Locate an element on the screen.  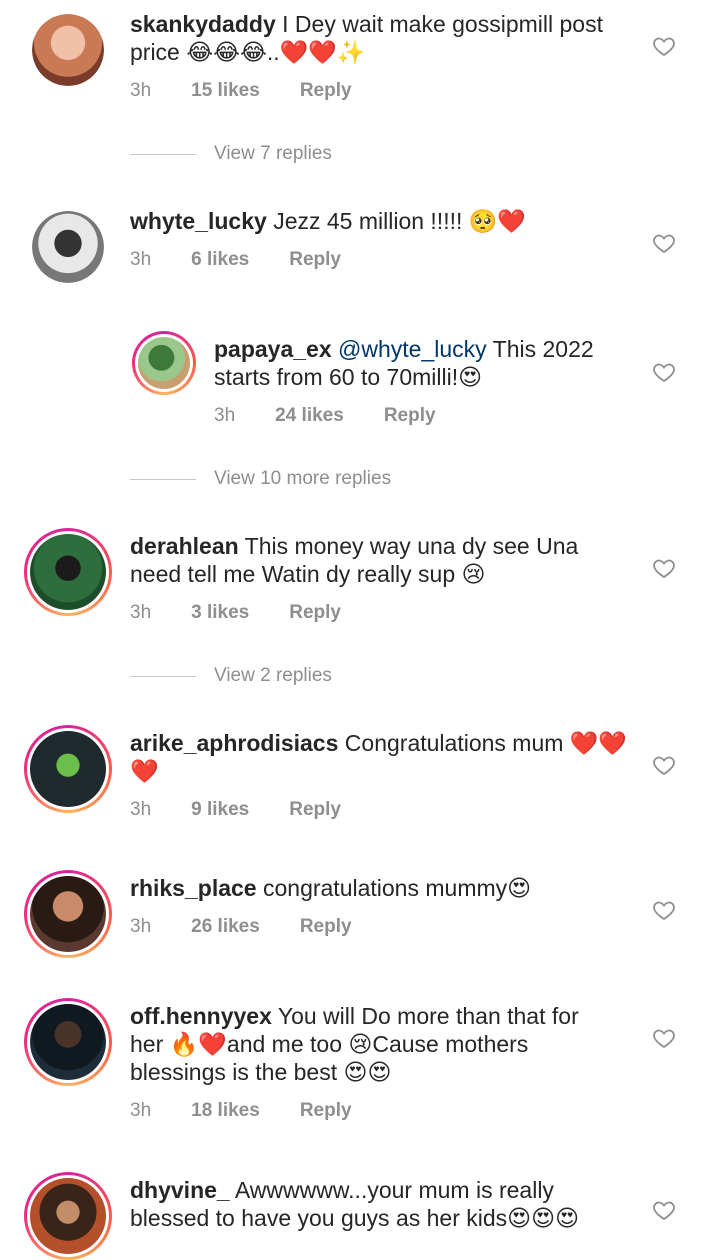
view-replies-button: View 10 more replies is located at coordinates (260, 479).